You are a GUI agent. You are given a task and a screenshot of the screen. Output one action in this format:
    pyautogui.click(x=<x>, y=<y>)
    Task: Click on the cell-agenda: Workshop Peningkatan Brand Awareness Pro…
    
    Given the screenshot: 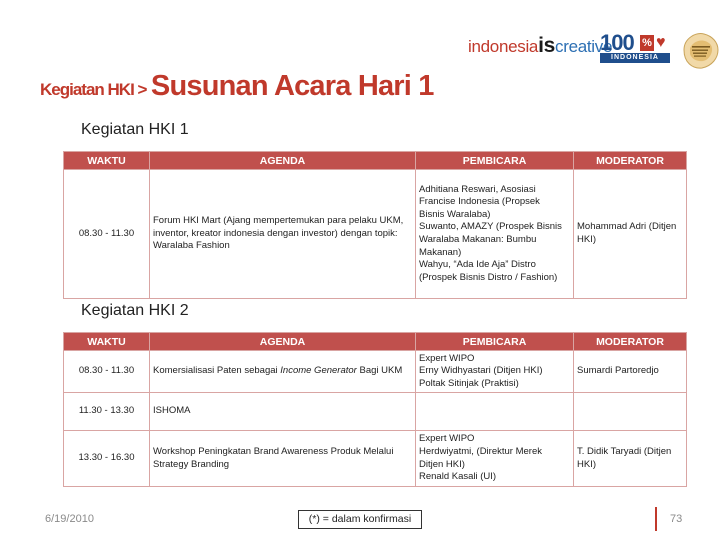 What is the action you would take?
    pyautogui.click(x=282, y=458)
    